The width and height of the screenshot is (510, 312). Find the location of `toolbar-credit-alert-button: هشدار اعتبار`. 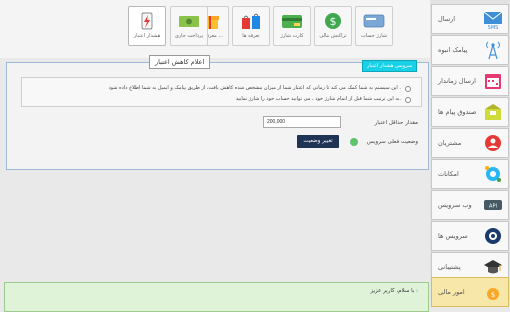

toolbar-credit-alert-button: هشدار اعتبار is located at coordinates (147, 26).